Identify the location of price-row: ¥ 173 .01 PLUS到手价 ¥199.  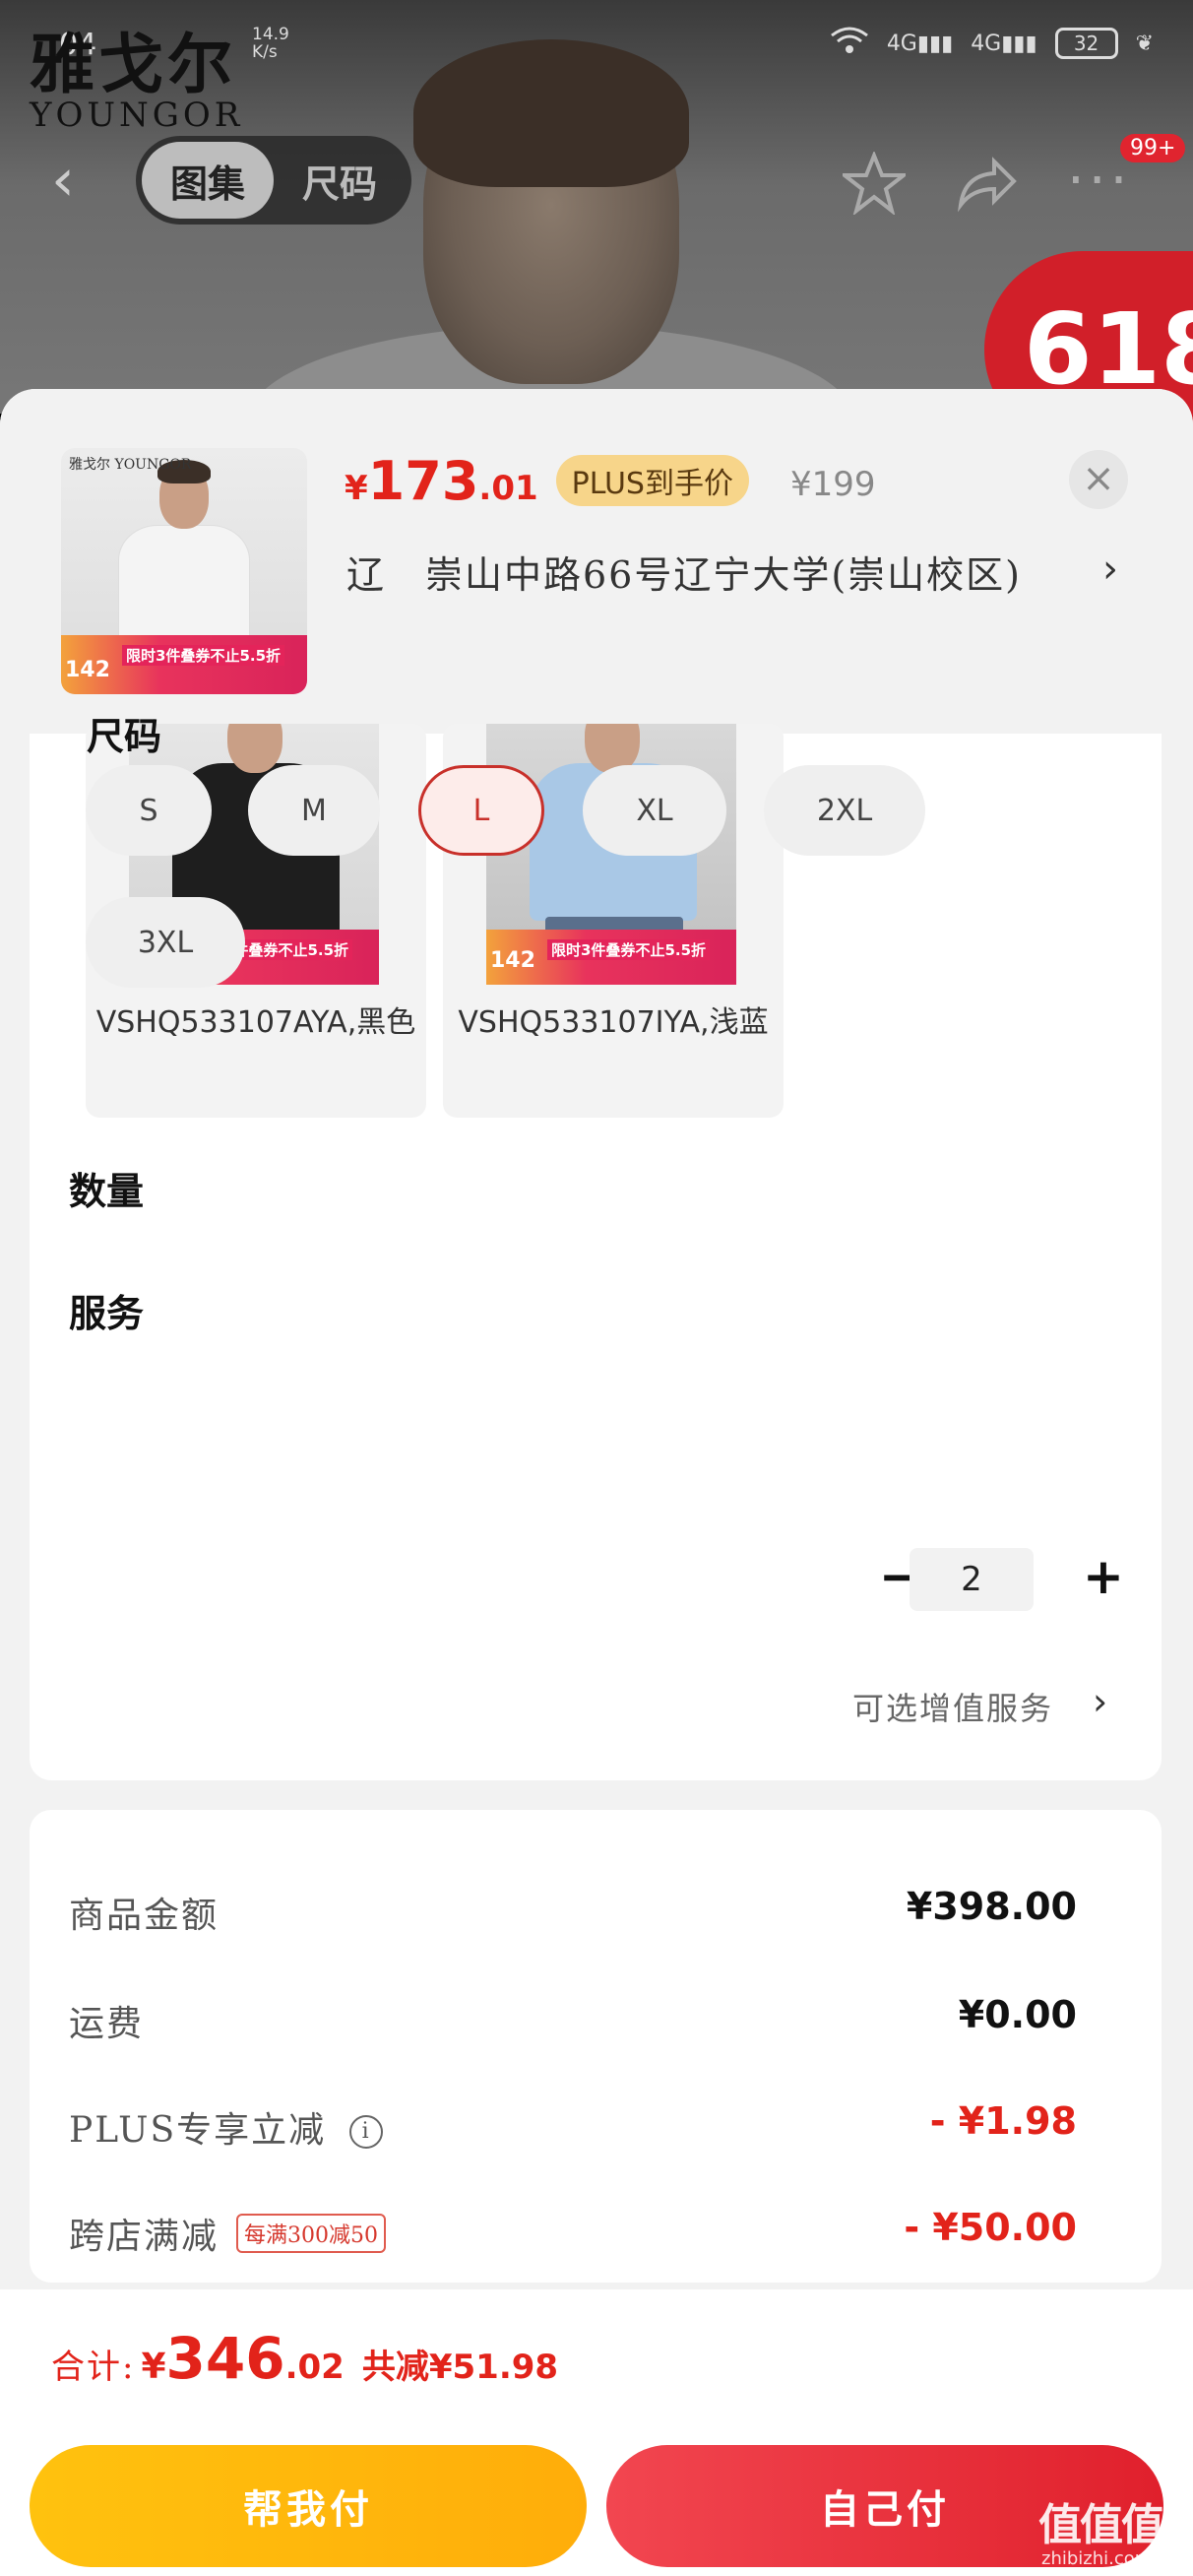
(610, 481).